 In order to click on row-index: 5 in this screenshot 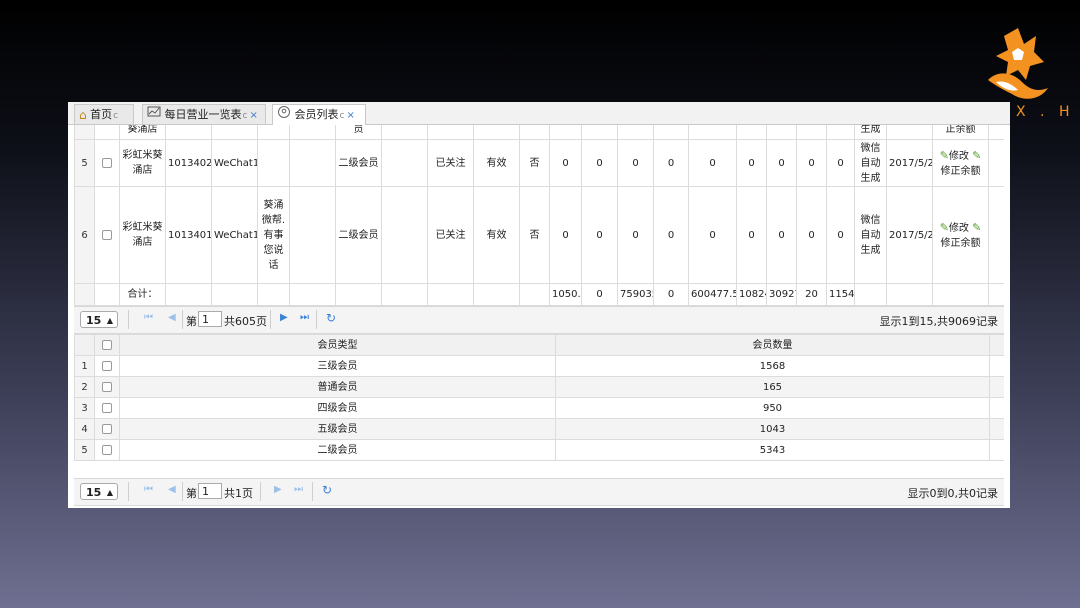, I will do `click(84, 450)`.